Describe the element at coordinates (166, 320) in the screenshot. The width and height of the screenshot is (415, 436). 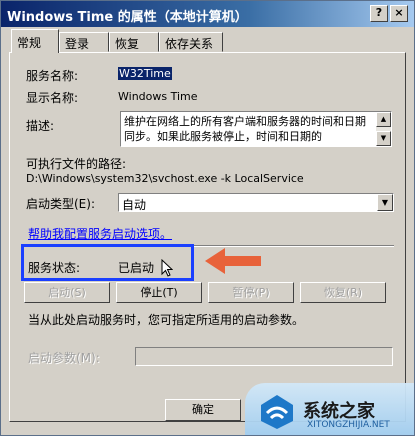
I see `start-params-hint: 当从此处启动服务时，您可指定所适用的启动参数。` at that location.